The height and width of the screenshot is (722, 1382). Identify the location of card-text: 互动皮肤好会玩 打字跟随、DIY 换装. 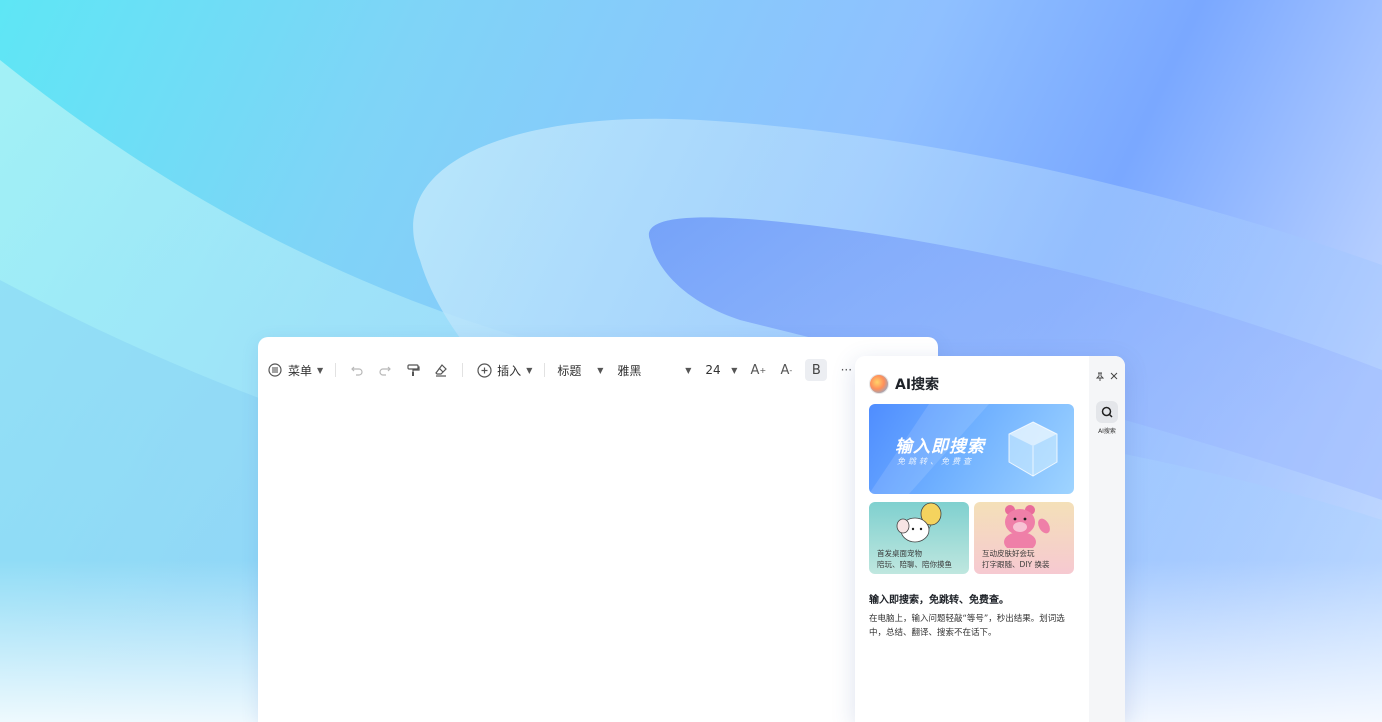
(1015, 559).